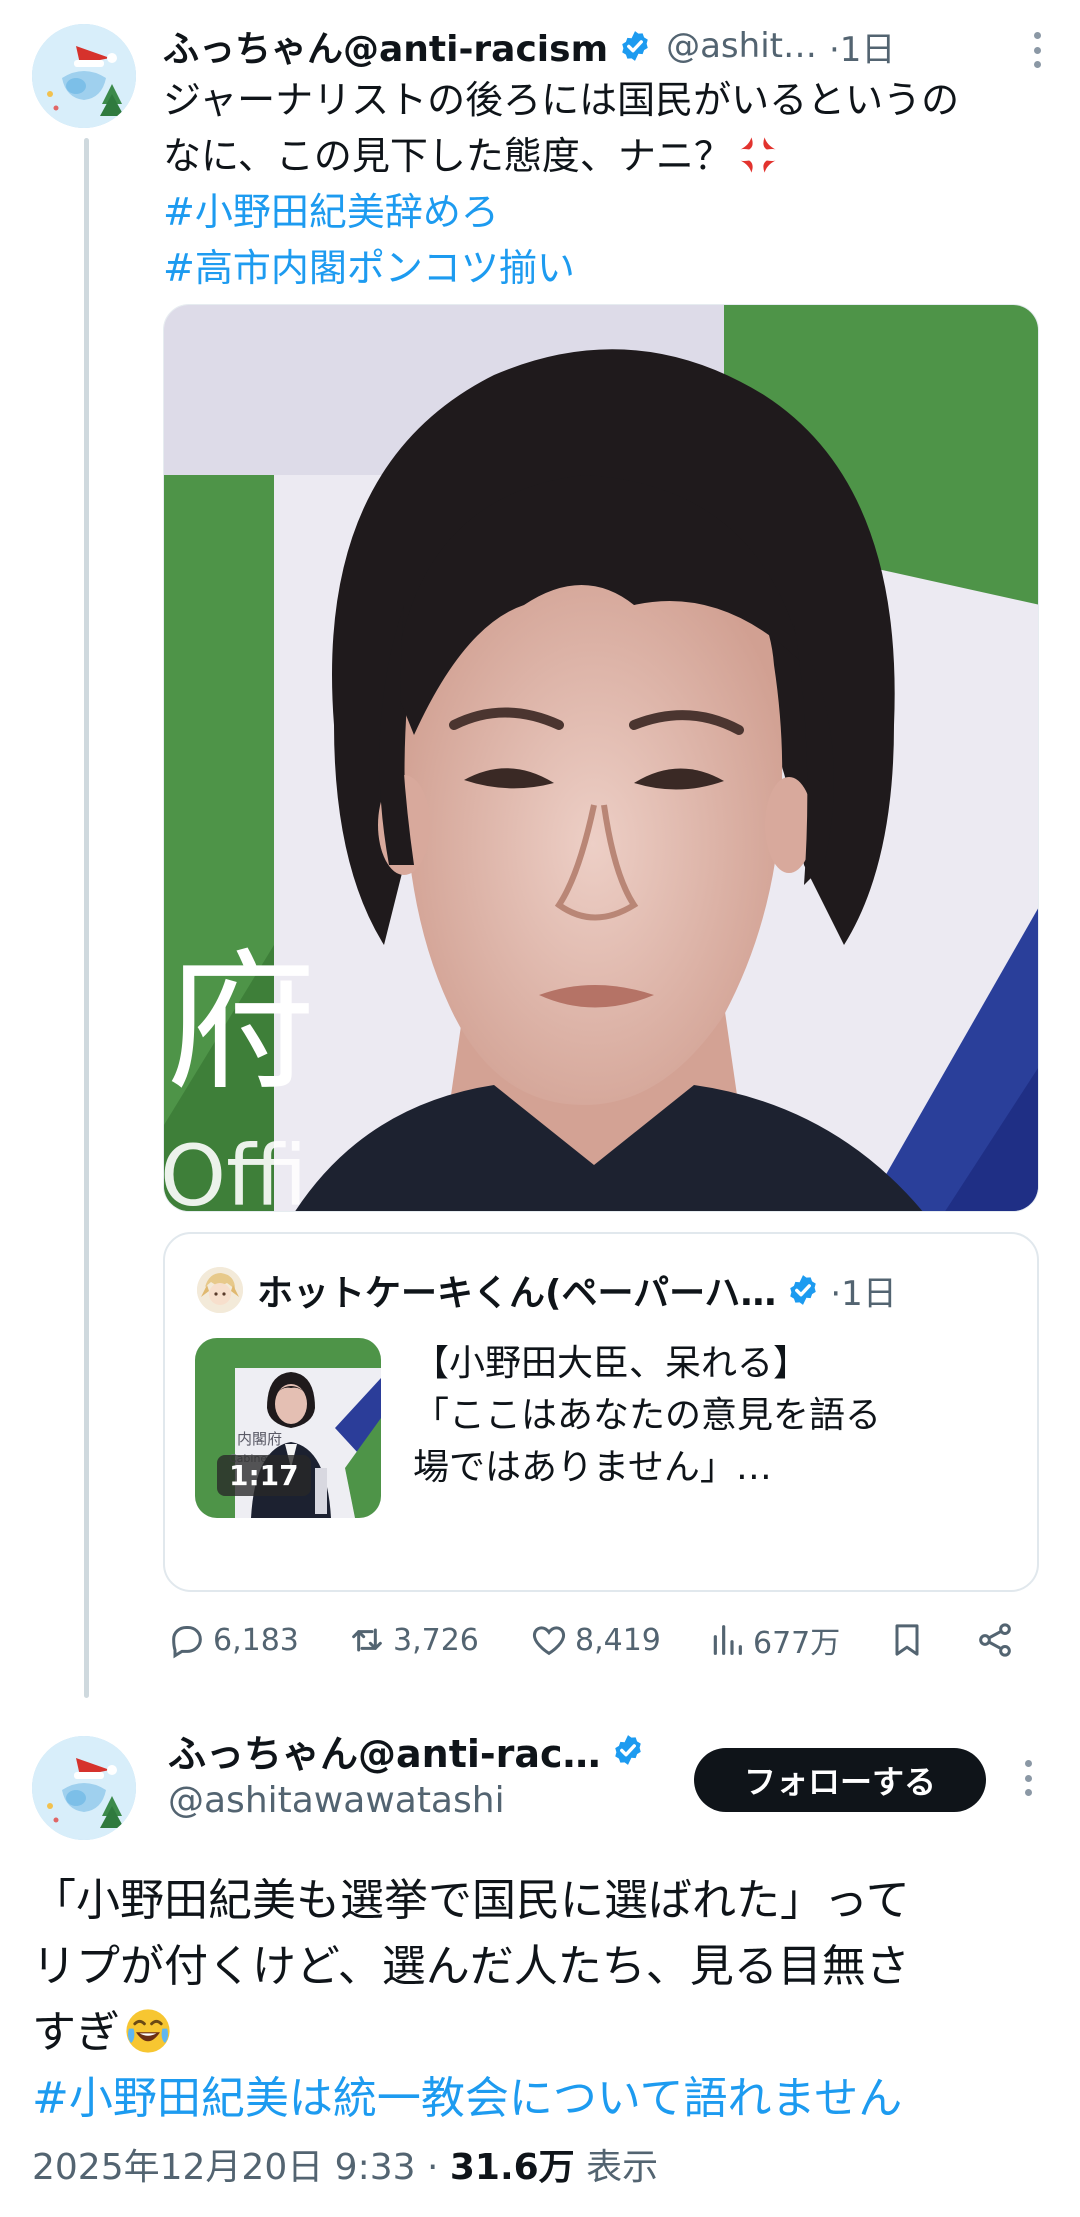 The width and height of the screenshot is (1080, 2217). What do you see at coordinates (288, 1428) in the screenshot?
I see `quoted-video-thumbnail: 内閣府 Cabinet O 1:17` at bounding box center [288, 1428].